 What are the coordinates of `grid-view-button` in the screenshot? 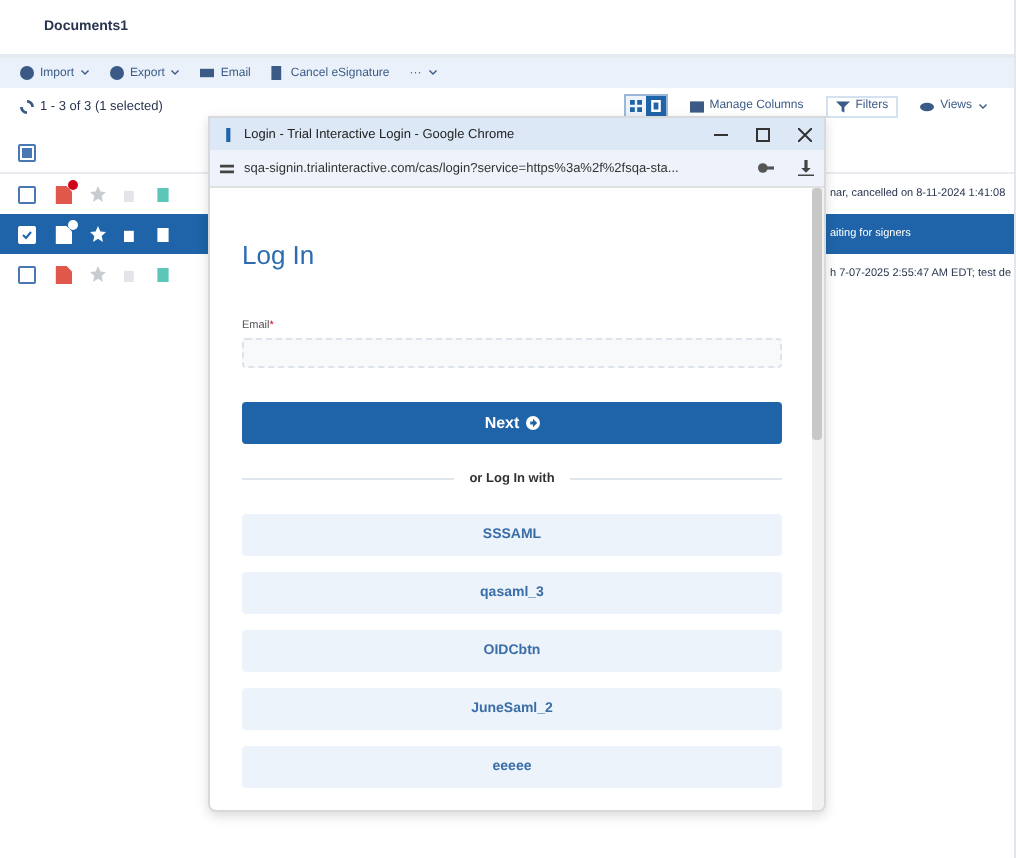 It's located at (635, 106).